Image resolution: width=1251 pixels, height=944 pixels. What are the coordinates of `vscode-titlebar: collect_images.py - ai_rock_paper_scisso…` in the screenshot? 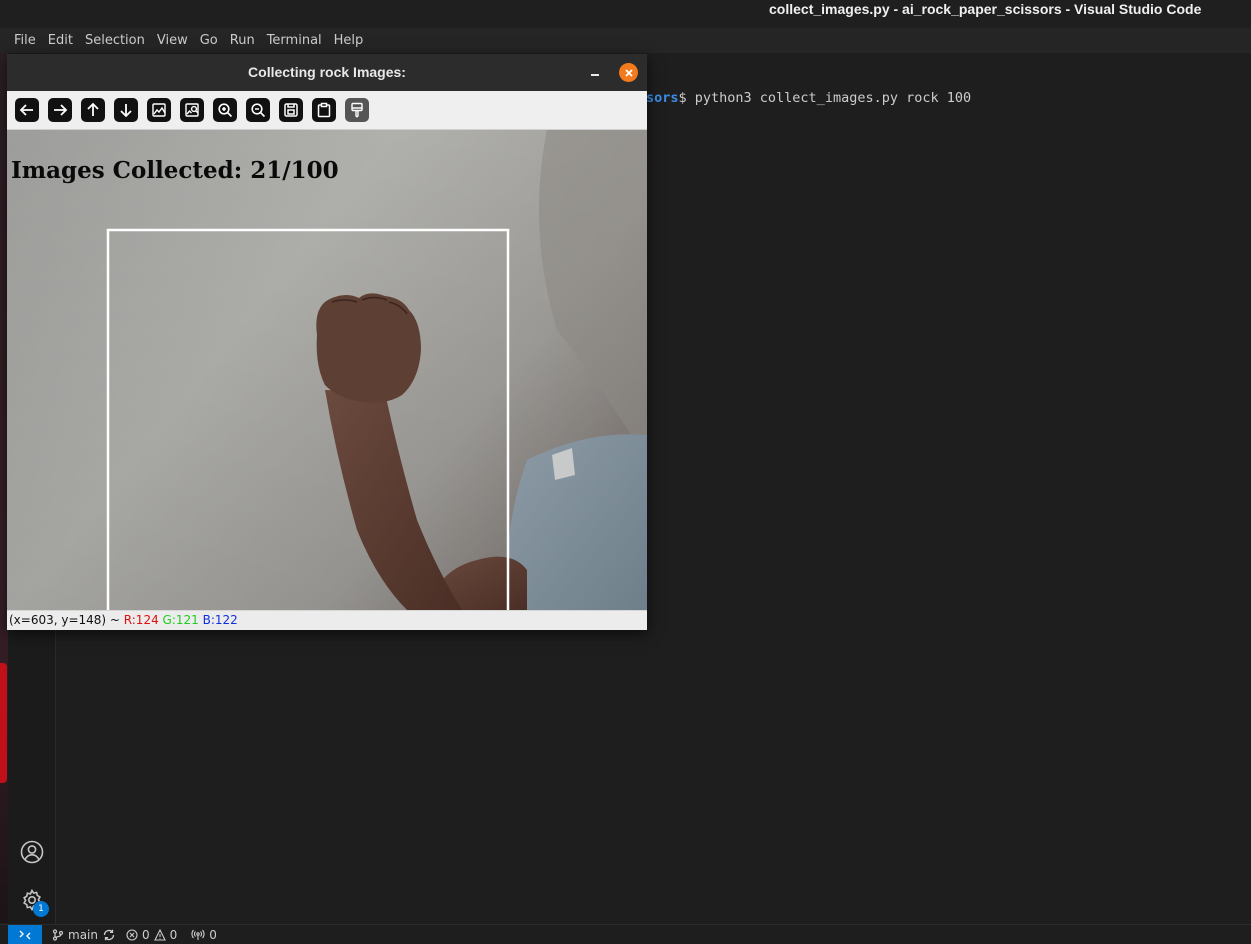 It's located at (625, 14).